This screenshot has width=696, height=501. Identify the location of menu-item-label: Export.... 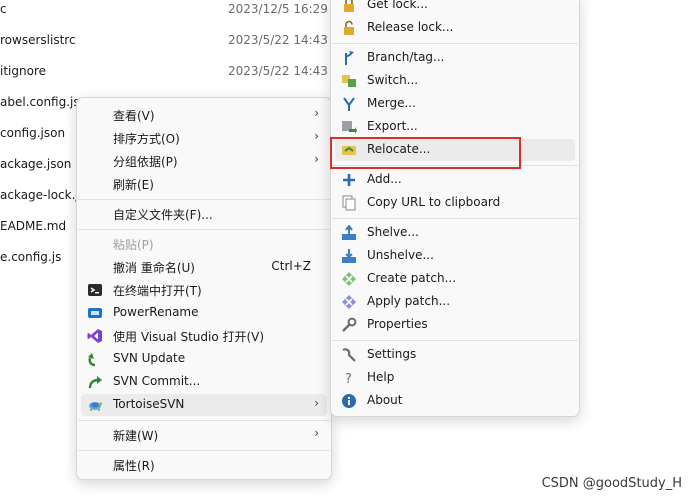
(392, 126).